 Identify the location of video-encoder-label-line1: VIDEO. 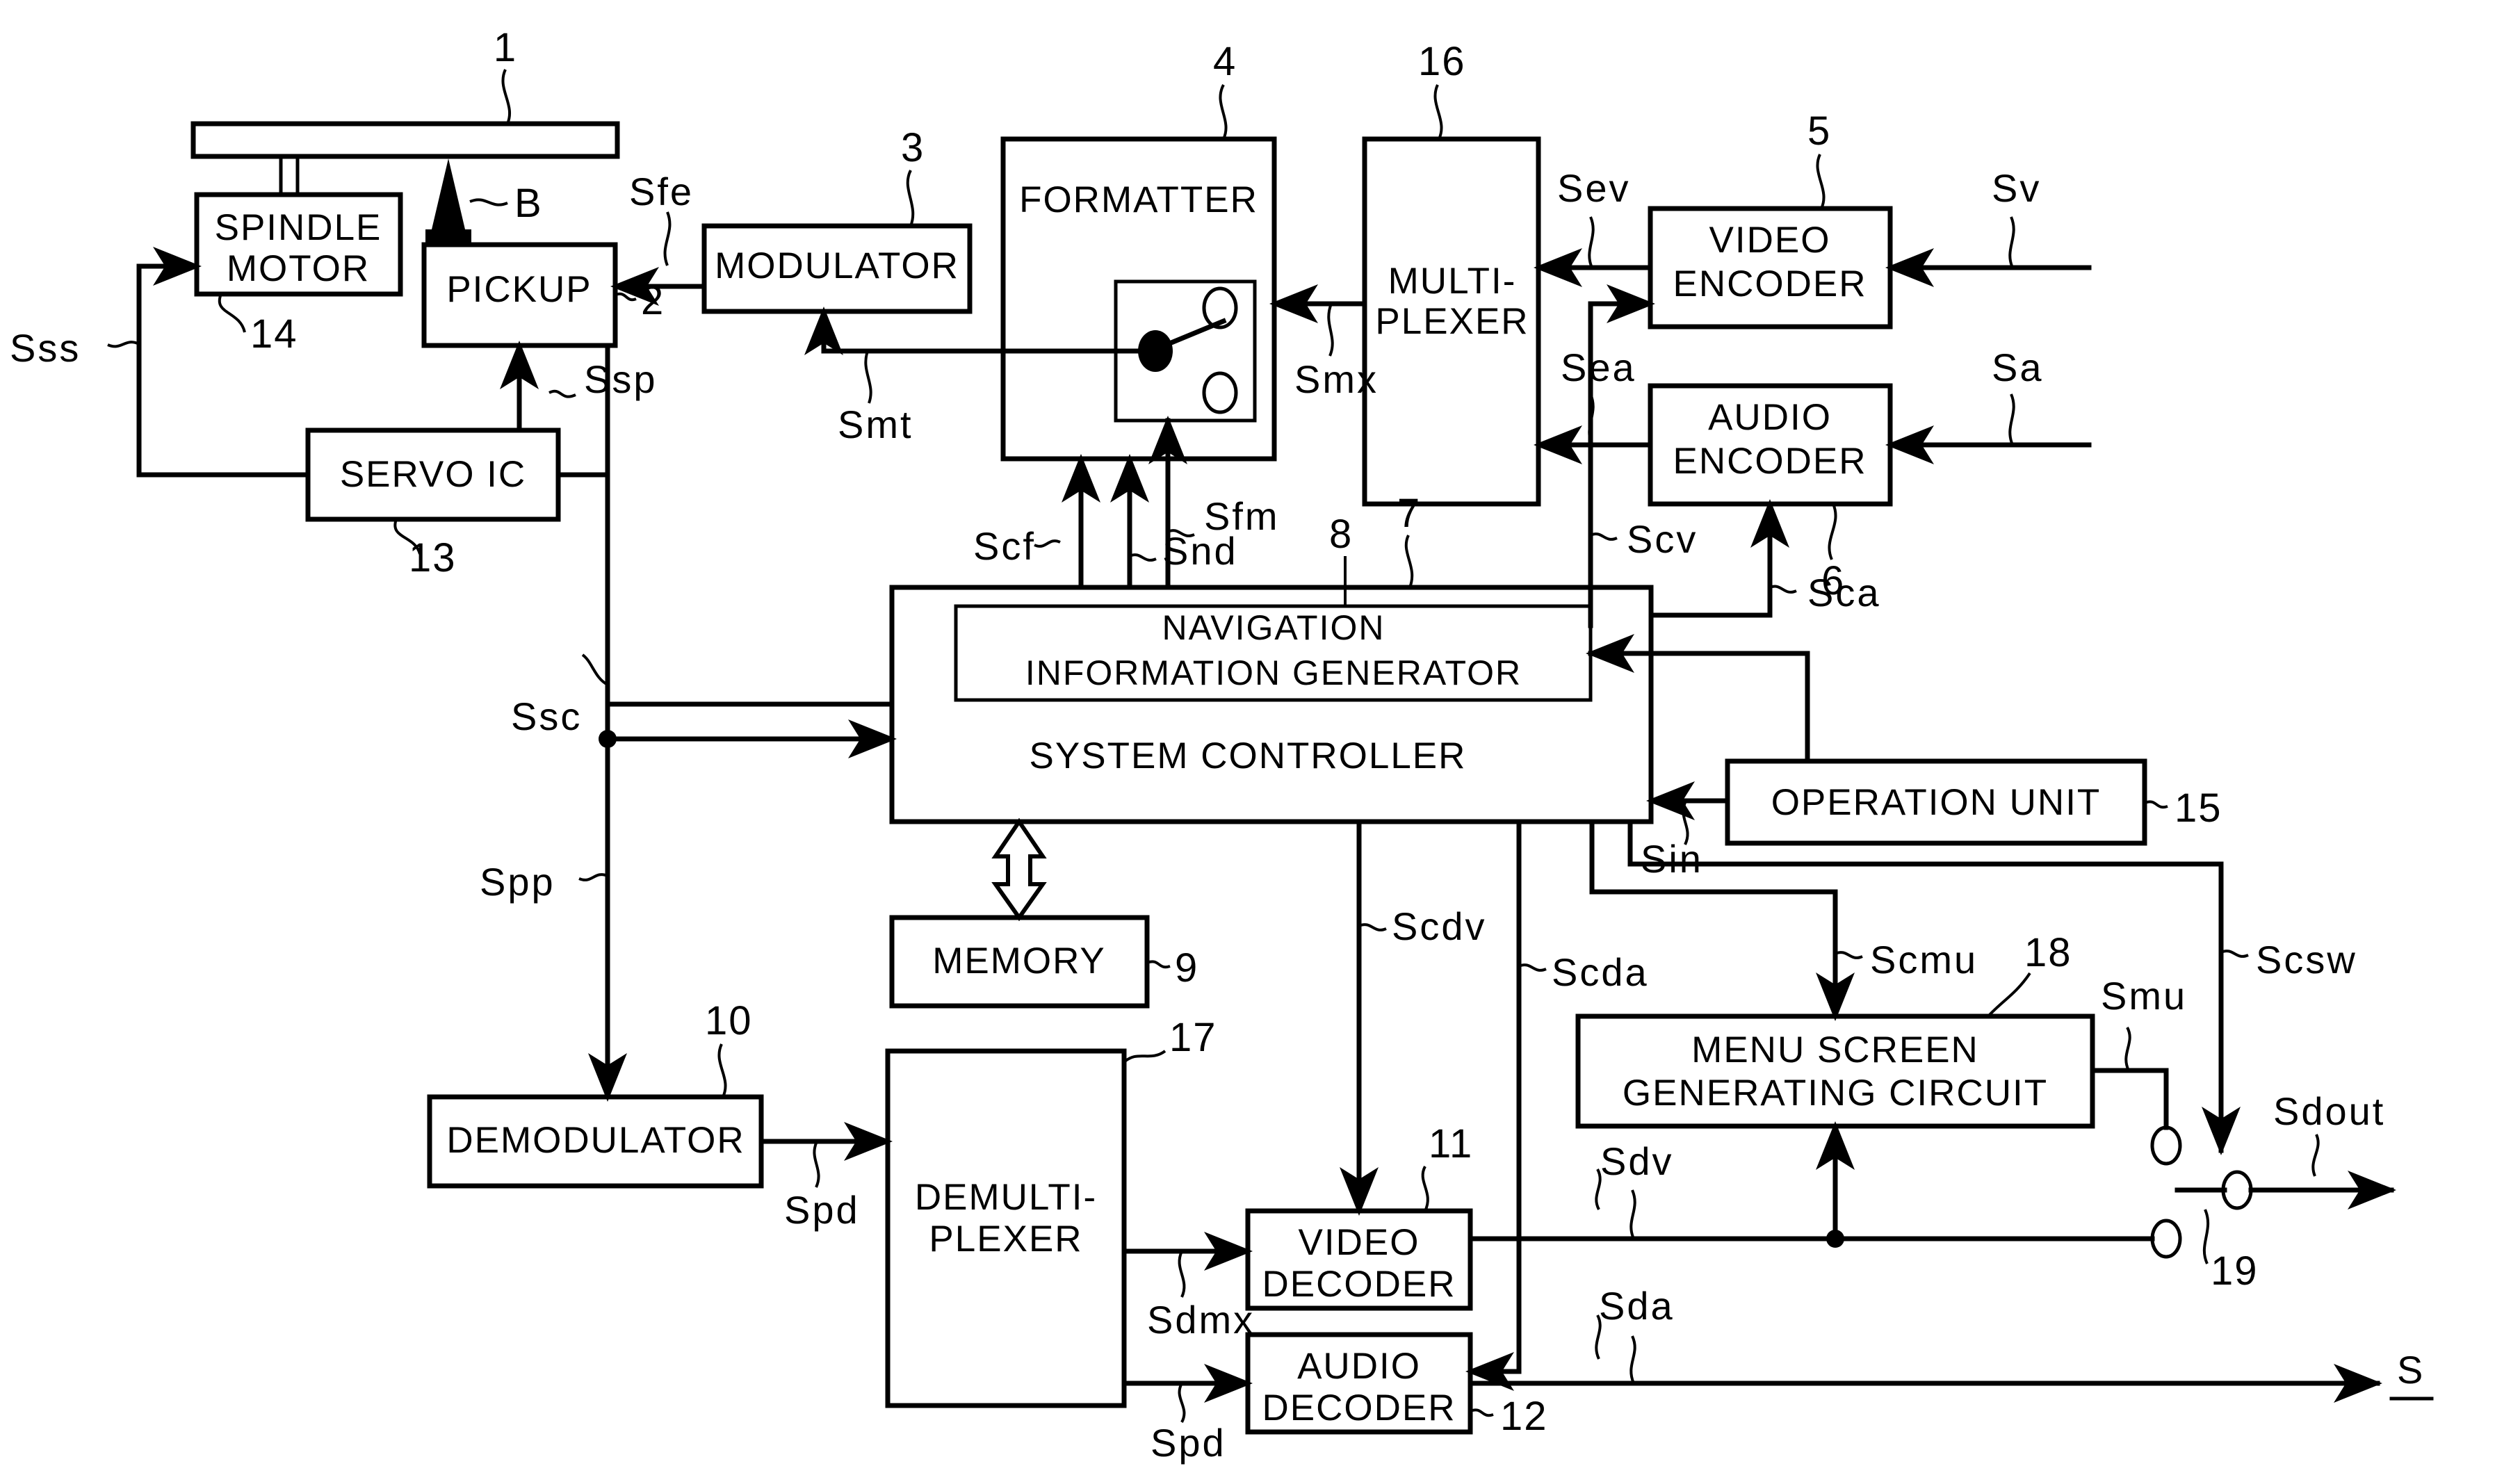
(1770, 240).